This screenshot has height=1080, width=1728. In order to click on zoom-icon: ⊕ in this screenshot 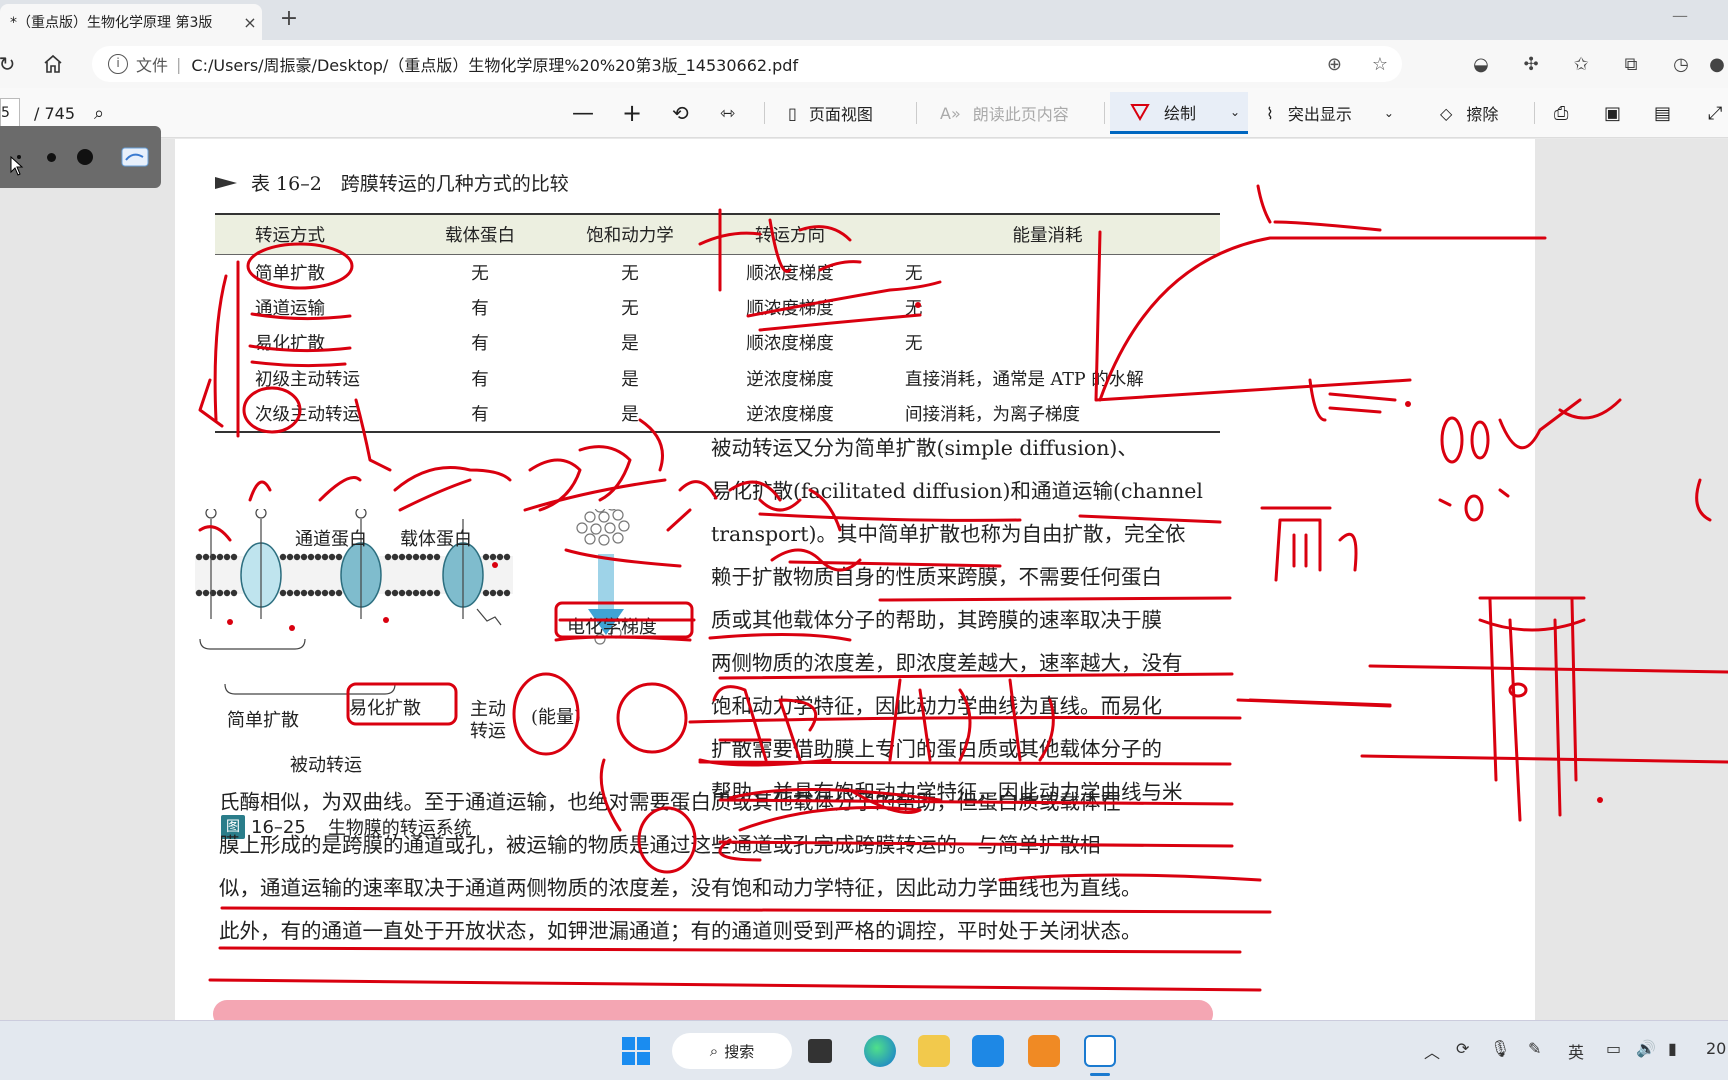, I will do `click(1334, 64)`.